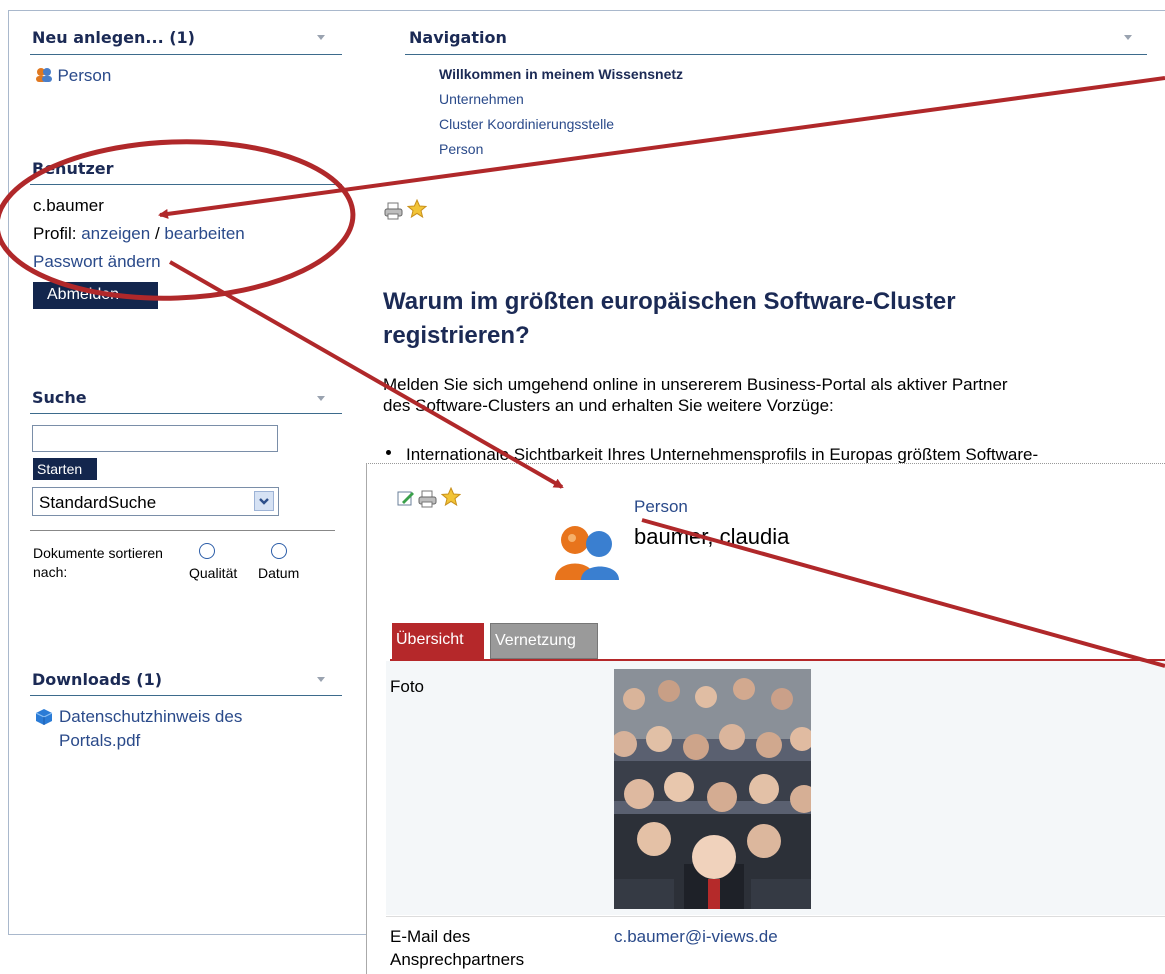 The width and height of the screenshot is (1165, 974). Describe the element at coordinates (186, 54) in the screenshot. I see `new-box-rule` at that location.